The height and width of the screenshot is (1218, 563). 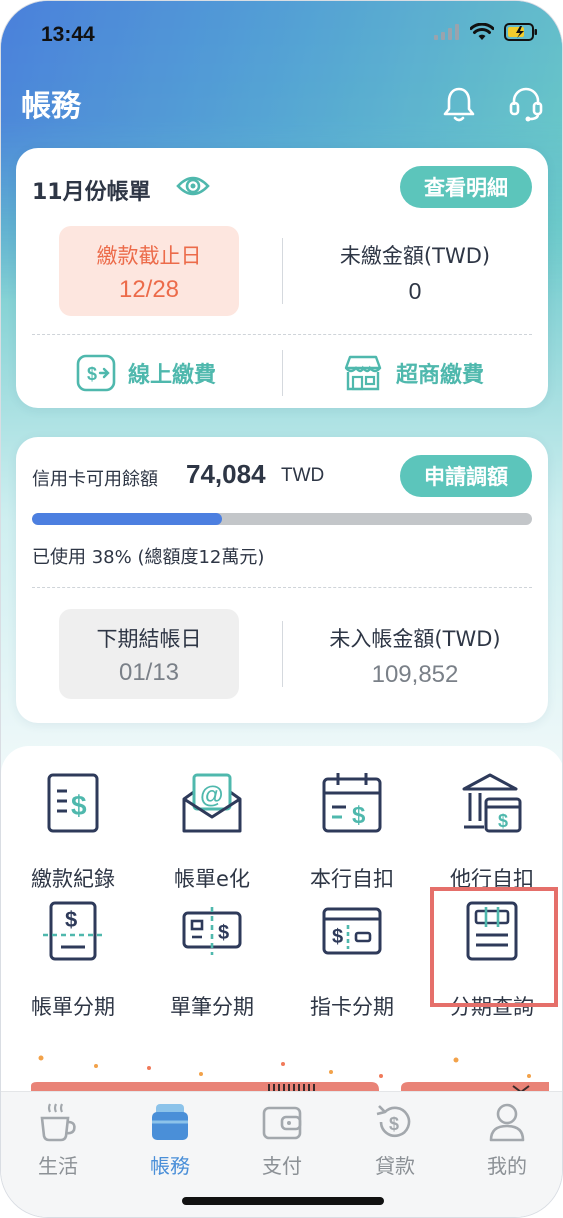 What do you see at coordinates (395, 1140) in the screenshot?
I see `tab-loan: $ 貸款` at bounding box center [395, 1140].